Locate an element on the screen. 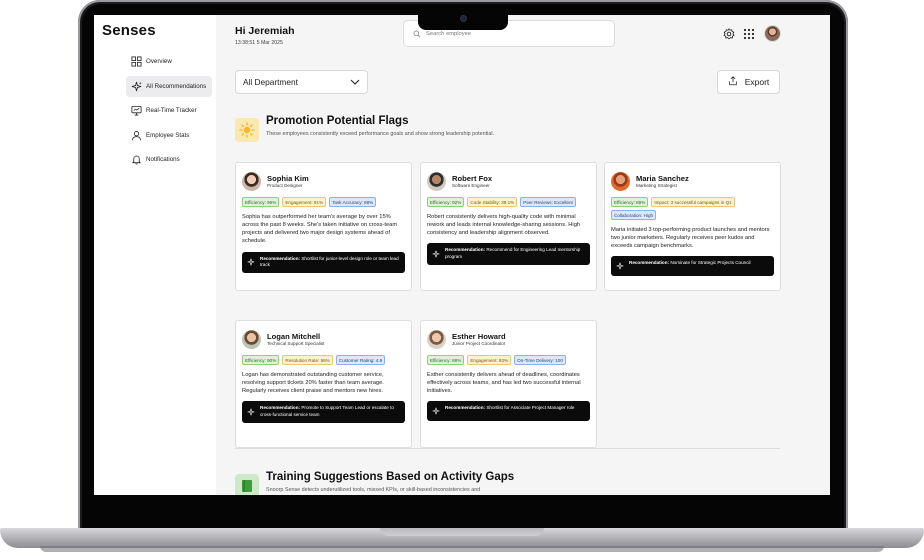 Image resolution: width=924 pixels, height=560 pixels. sidebar-item-label: Employee Stats is located at coordinates (168, 135).